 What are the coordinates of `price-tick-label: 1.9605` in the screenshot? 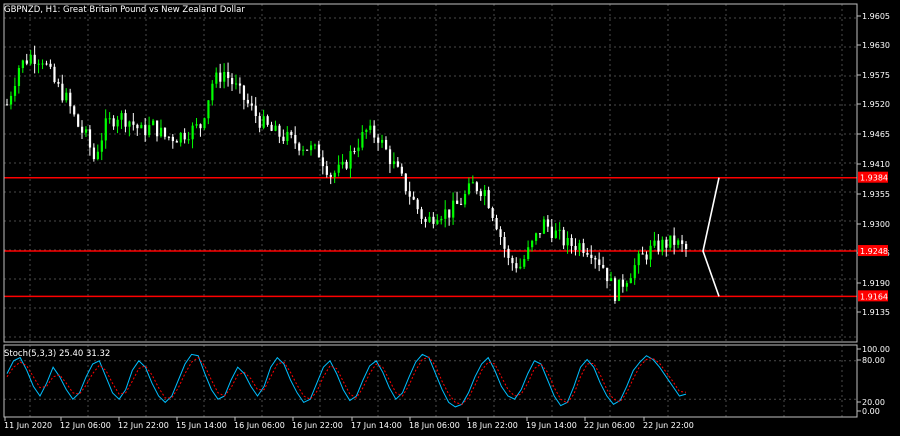 It's located at (876, 16).